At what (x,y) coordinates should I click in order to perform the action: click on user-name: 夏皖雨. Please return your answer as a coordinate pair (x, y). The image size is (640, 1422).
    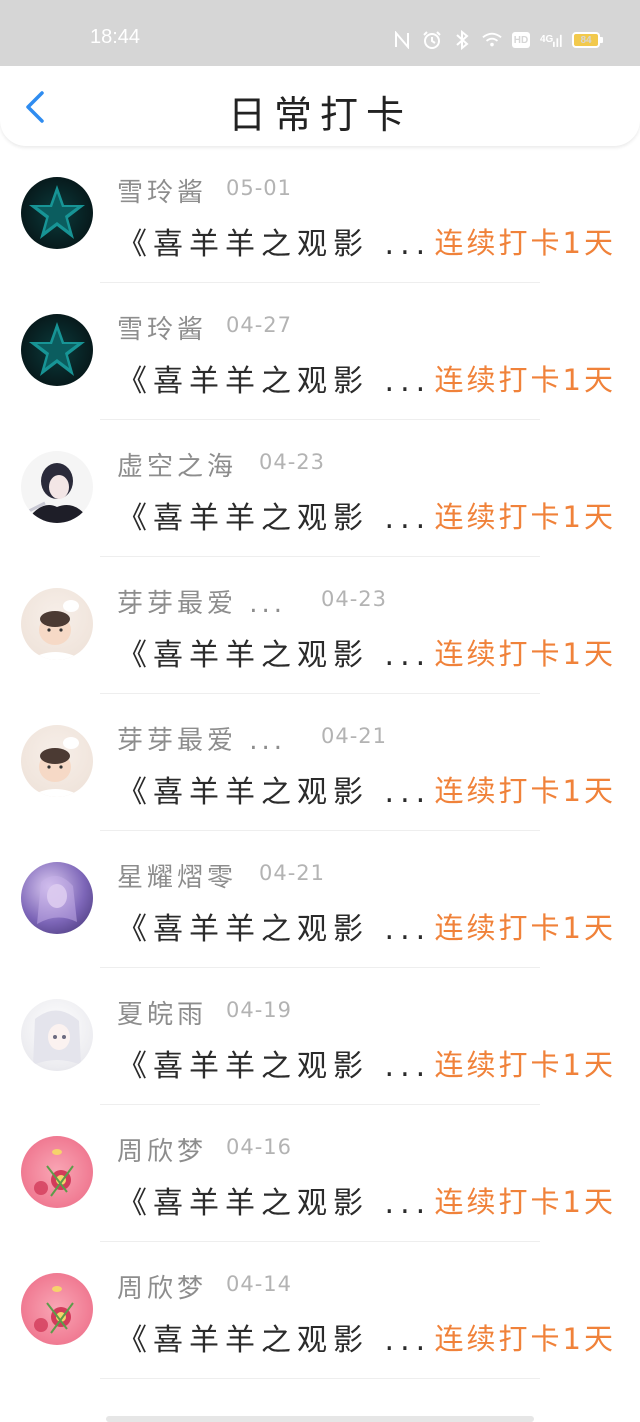
    Looking at the image, I should click on (162, 1015).